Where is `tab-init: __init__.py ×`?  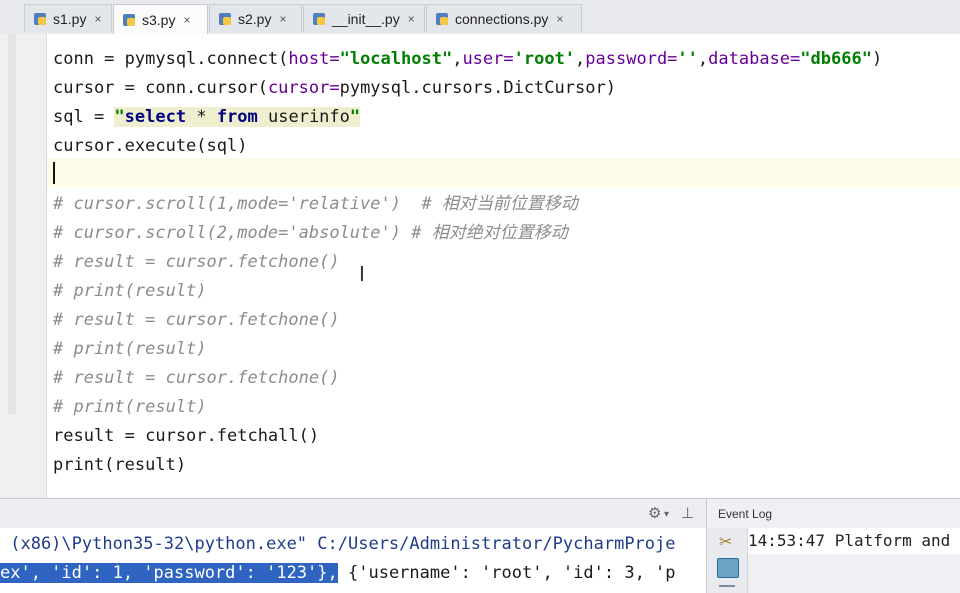 tab-init: __init__.py × is located at coordinates (364, 18).